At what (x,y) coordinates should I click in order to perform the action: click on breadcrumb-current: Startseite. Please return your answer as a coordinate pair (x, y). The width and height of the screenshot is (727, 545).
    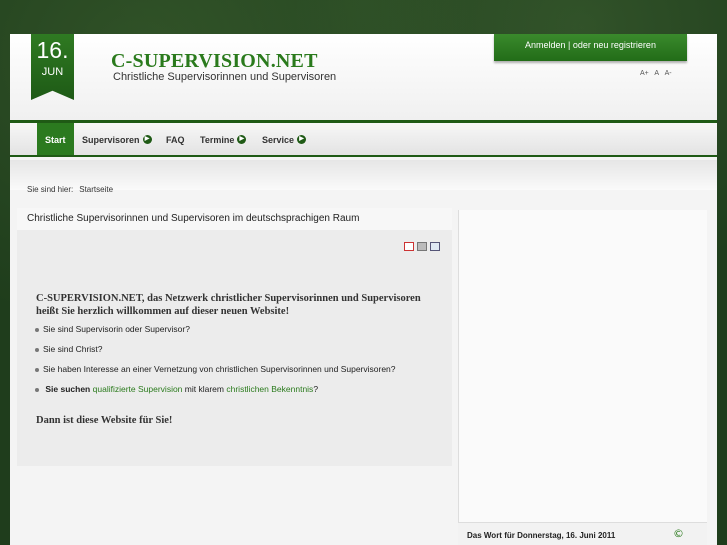
    Looking at the image, I should click on (96, 189).